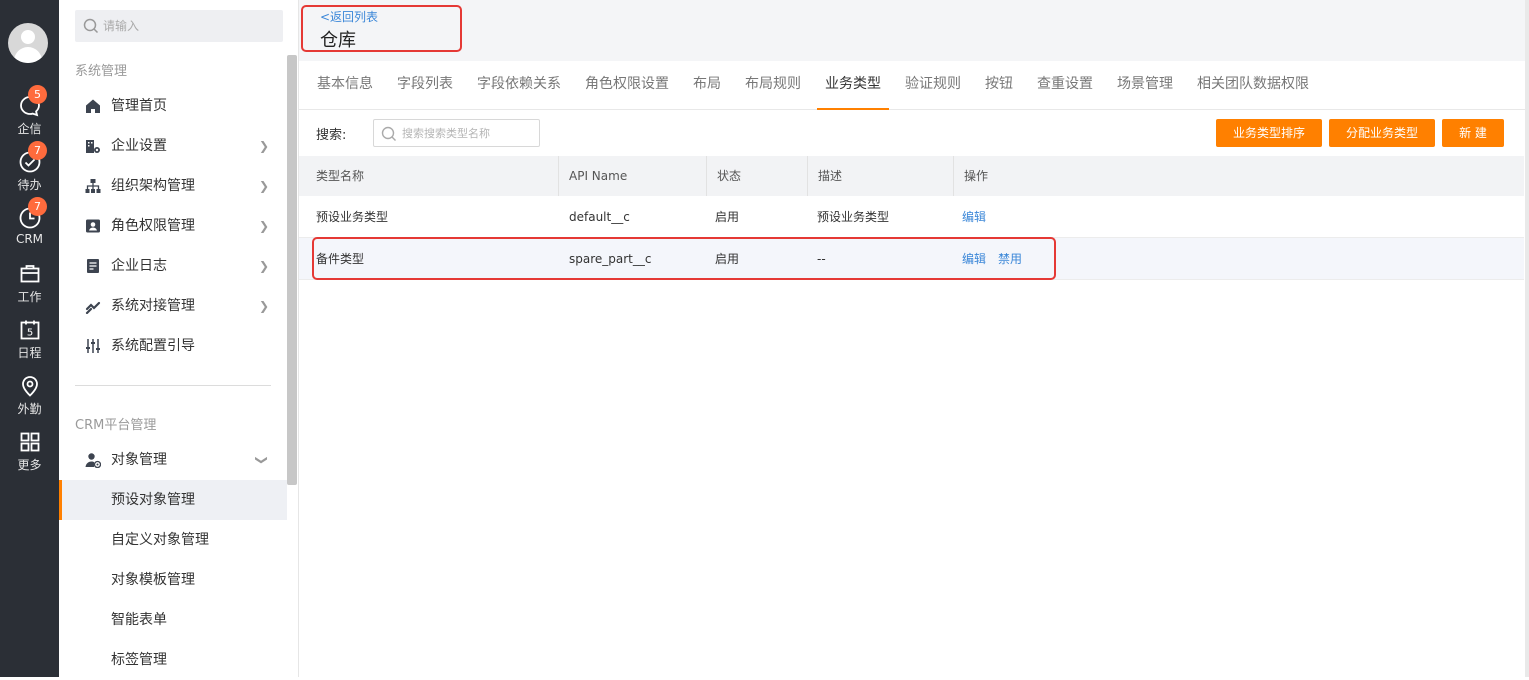  What do you see at coordinates (29, 185) in the screenshot?
I see `rail-label: 待办` at bounding box center [29, 185].